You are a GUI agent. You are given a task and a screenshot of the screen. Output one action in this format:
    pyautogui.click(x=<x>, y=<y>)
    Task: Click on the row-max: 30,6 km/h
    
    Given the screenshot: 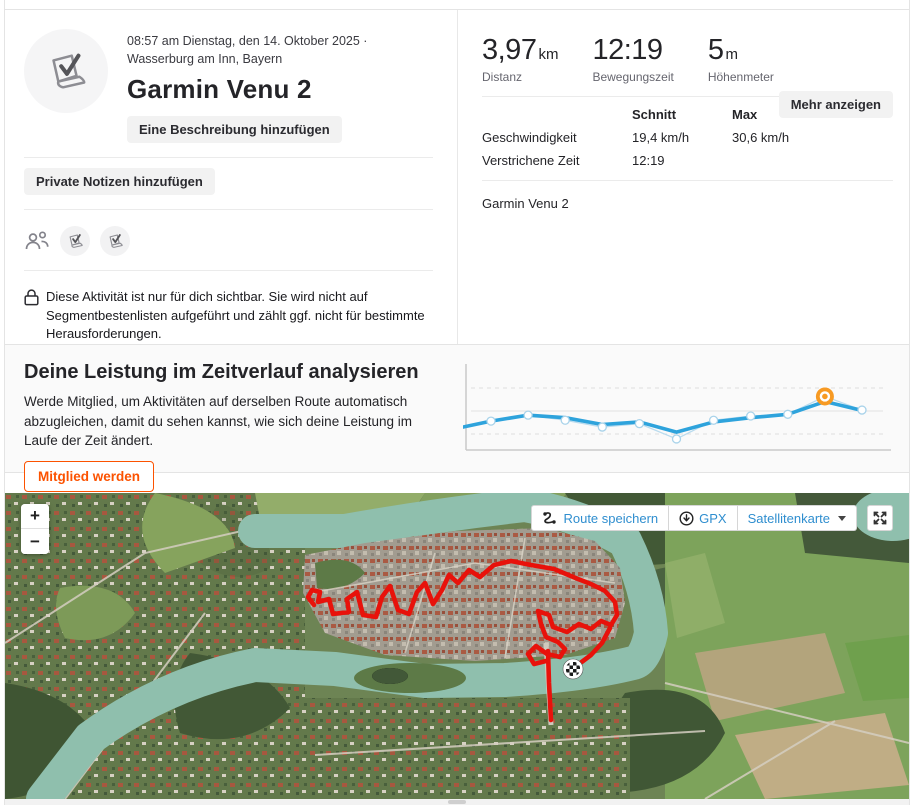 What is the action you would take?
    pyautogui.click(x=761, y=137)
    